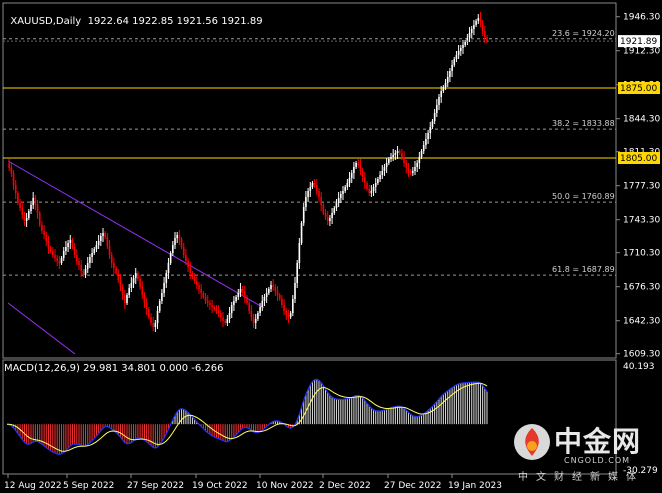  Describe the element at coordinates (583, 33) in the screenshot. I see `fib-level-label: 23.6 = 1924.20` at that location.